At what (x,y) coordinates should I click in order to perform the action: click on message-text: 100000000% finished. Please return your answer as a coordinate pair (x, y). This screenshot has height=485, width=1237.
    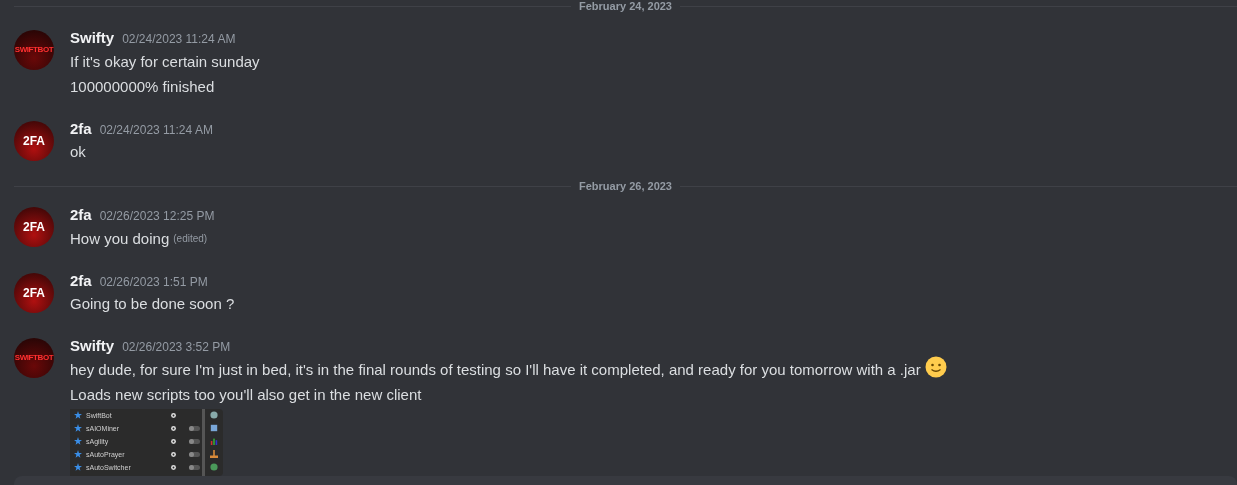
    Looking at the image, I should click on (142, 86).